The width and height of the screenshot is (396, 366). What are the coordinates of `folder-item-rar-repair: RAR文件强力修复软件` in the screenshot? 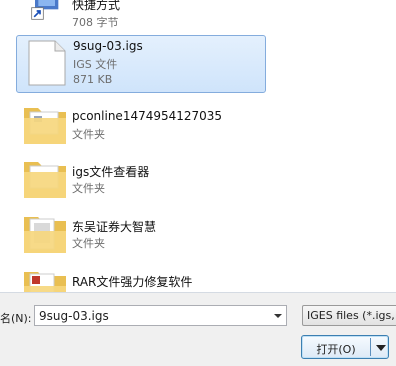 It's located at (140, 276).